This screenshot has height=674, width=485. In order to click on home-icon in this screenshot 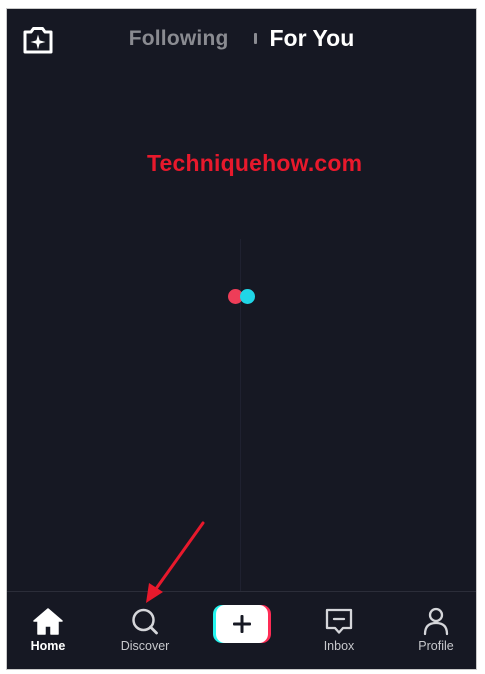, I will do `click(48, 621)`.